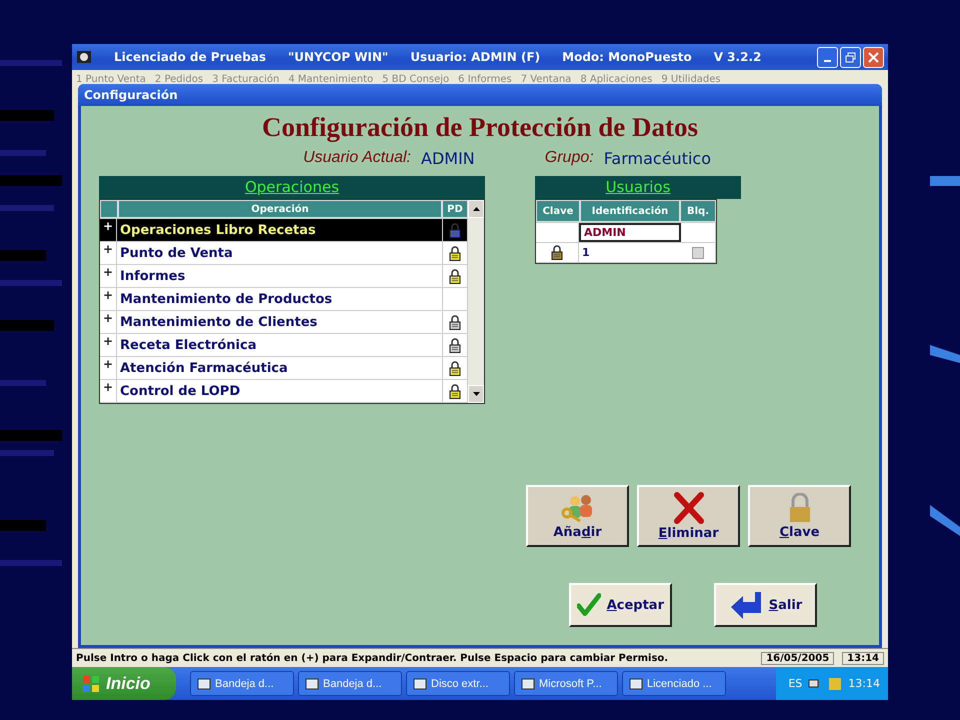 The width and height of the screenshot is (960, 720). Describe the element at coordinates (480, 127) in the screenshot. I see `dialog-heading: Configuración de Protección de Datos` at that location.